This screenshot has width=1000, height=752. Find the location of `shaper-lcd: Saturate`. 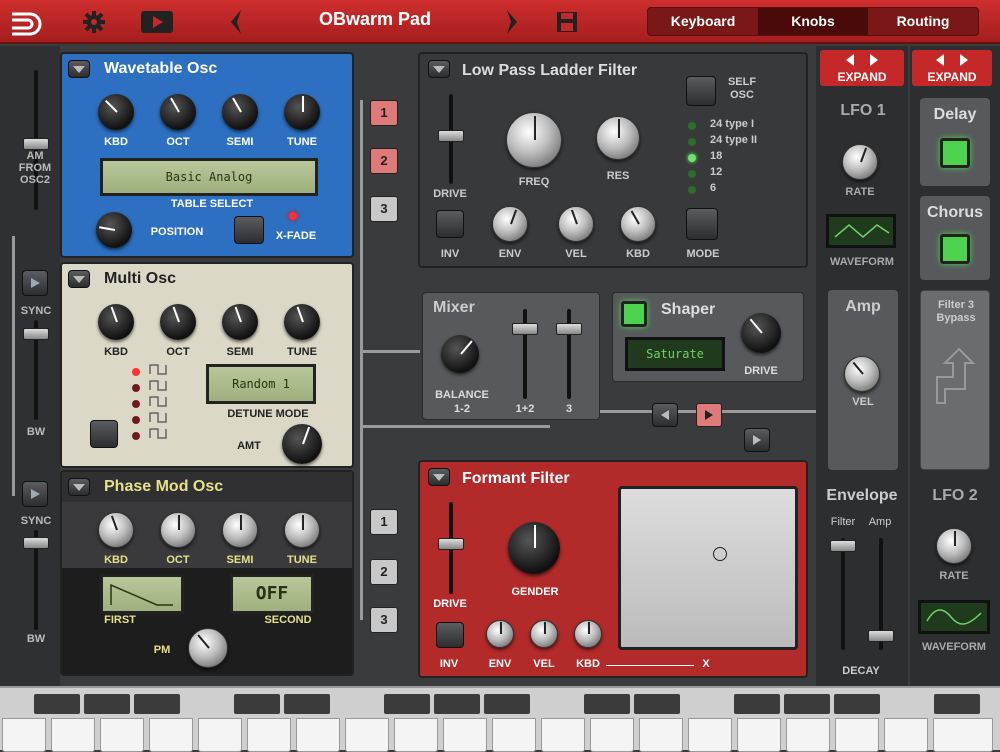

shaper-lcd: Saturate is located at coordinates (675, 354).